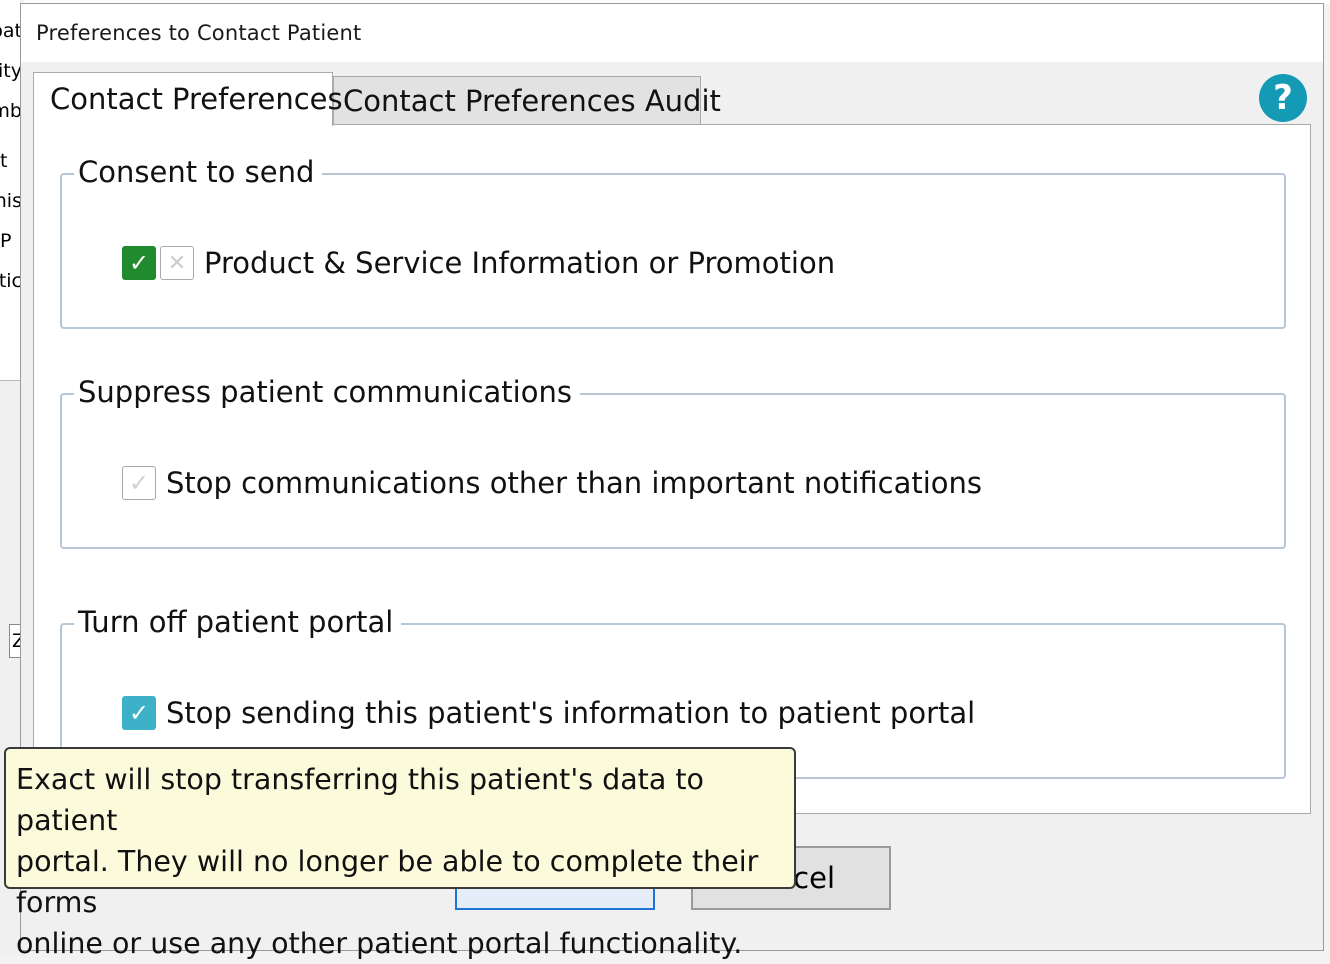 This screenshot has height=964, width=1330. What do you see at coordinates (198, 172) in the screenshot?
I see `group-legend: Consent to send` at bounding box center [198, 172].